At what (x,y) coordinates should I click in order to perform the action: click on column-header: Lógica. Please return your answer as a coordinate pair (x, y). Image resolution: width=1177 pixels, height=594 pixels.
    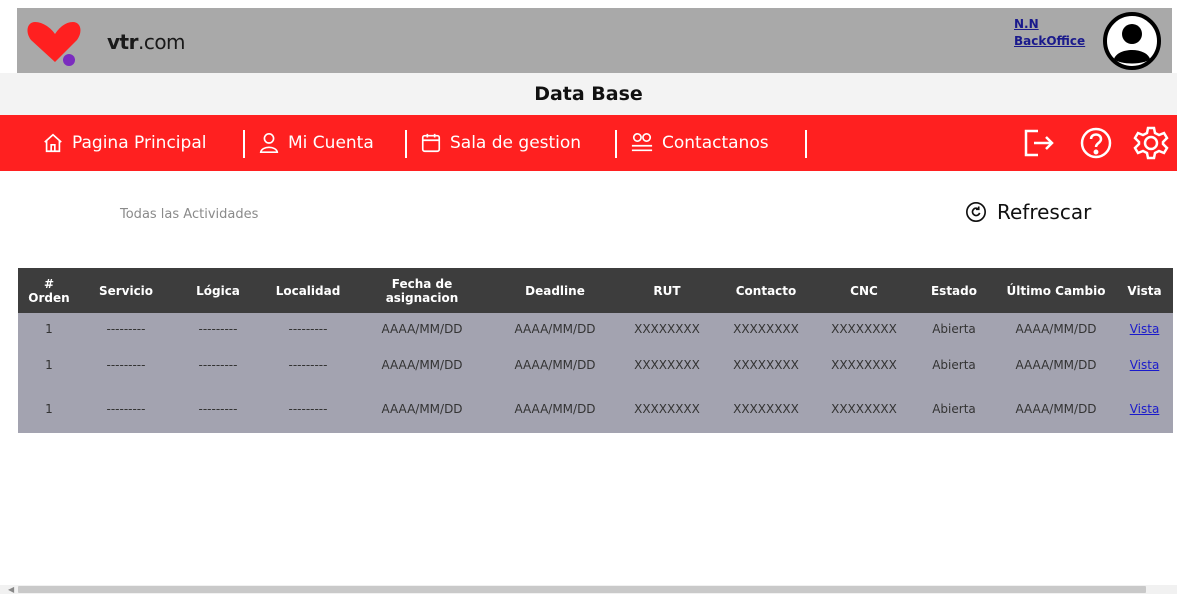
    Looking at the image, I should click on (218, 290).